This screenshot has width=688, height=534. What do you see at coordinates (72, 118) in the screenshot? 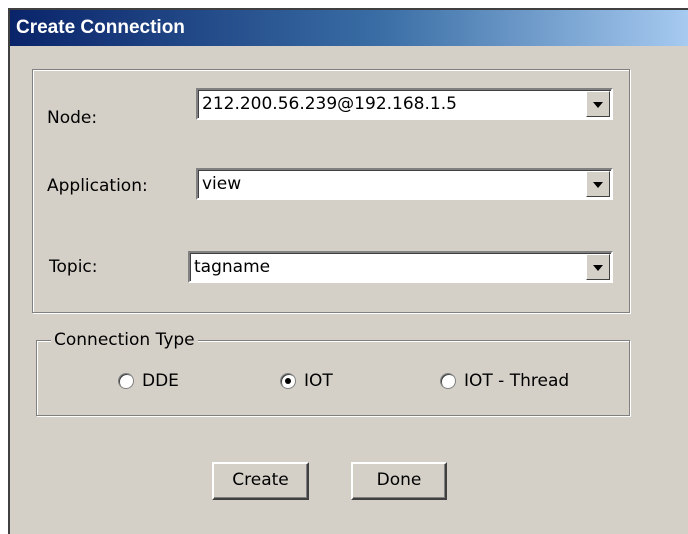
I see `node-label: Node:` at bounding box center [72, 118].